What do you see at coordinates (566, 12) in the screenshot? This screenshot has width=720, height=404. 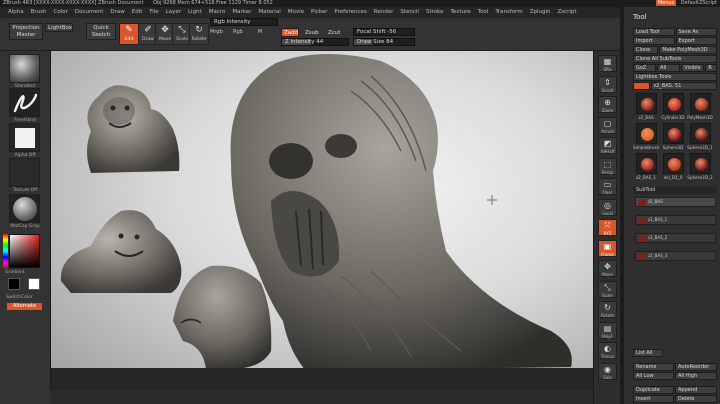 I see `menu-zscript: Zscript` at bounding box center [566, 12].